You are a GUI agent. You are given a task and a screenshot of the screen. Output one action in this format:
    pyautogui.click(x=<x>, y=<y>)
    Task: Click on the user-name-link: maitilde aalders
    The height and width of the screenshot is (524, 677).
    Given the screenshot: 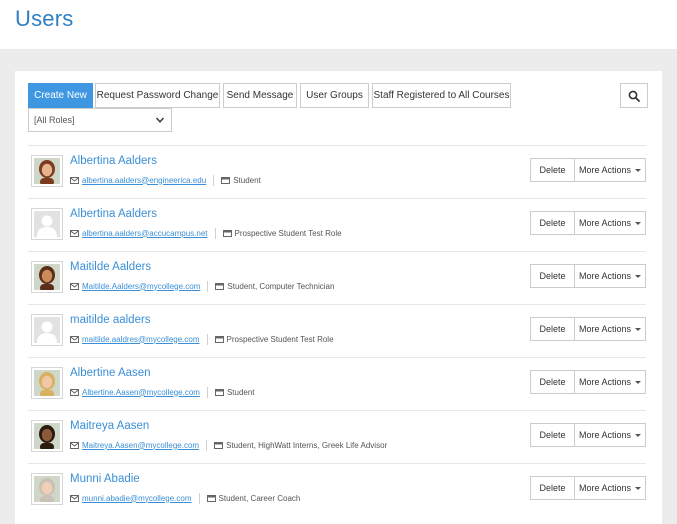 What is the action you would take?
    pyautogui.click(x=110, y=320)
    